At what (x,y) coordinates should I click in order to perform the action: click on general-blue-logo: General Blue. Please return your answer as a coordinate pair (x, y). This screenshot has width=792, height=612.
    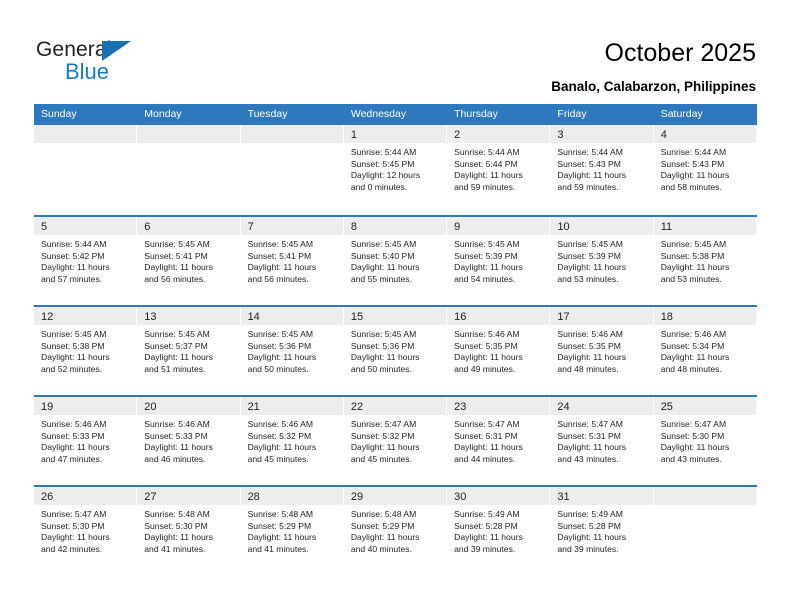
    Looking at the image, I should click on (101, 63).